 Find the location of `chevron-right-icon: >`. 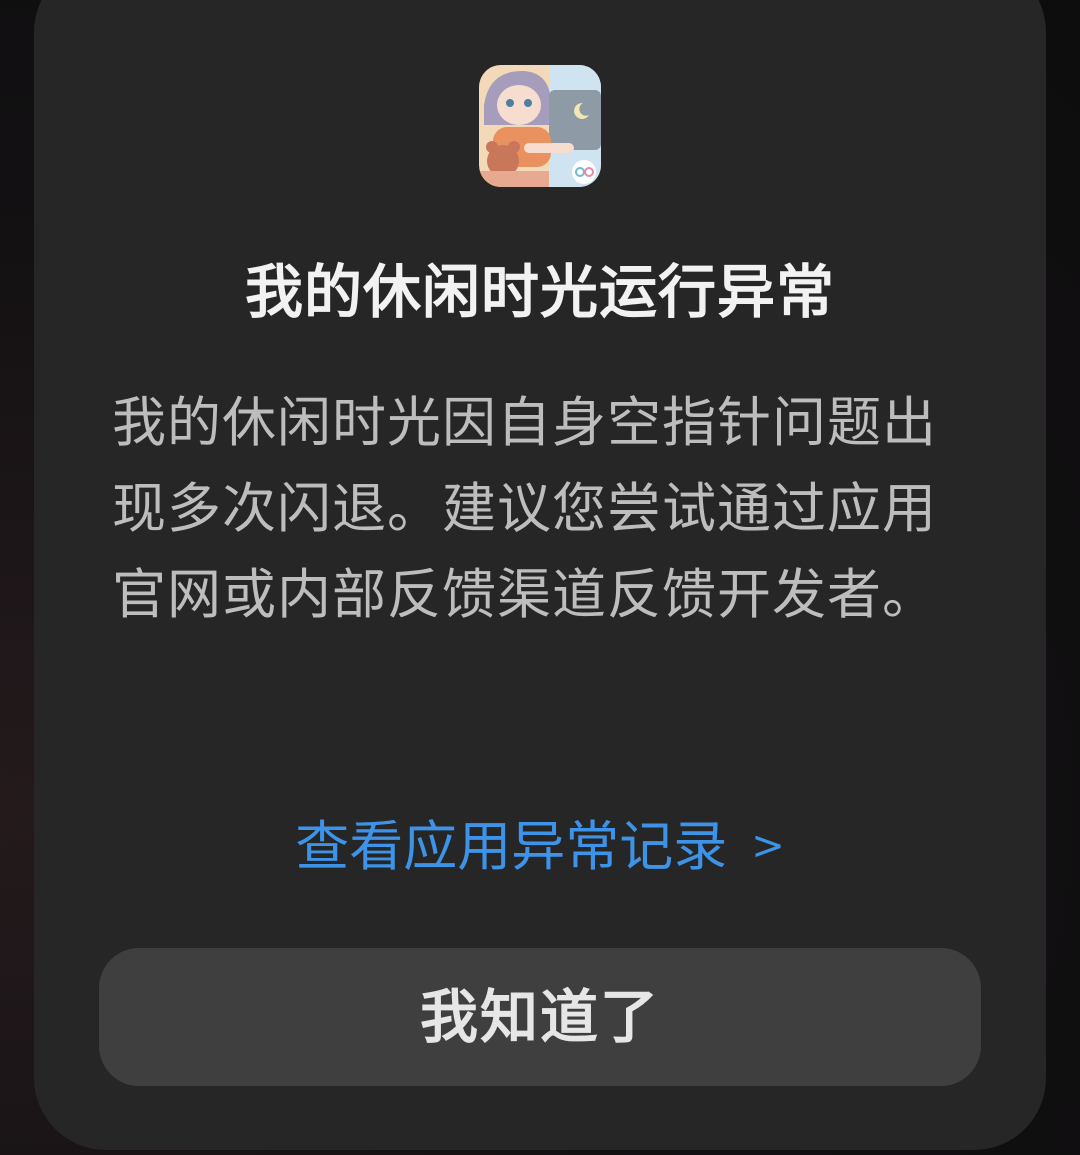

chevron-right-icon: > is located at coordinates (768, 846).